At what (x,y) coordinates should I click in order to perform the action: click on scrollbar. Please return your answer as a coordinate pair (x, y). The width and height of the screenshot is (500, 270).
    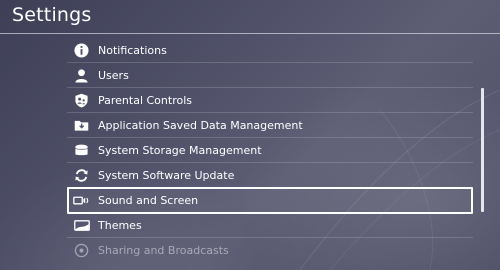
    Looking at the image, I should click on (482, 150).